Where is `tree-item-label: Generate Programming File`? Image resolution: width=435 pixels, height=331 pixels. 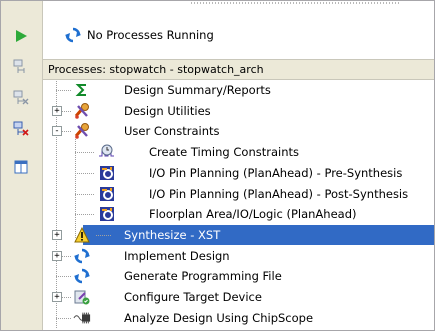 tree-item-label: Generate Programming File is located at coordinates (203, 276).